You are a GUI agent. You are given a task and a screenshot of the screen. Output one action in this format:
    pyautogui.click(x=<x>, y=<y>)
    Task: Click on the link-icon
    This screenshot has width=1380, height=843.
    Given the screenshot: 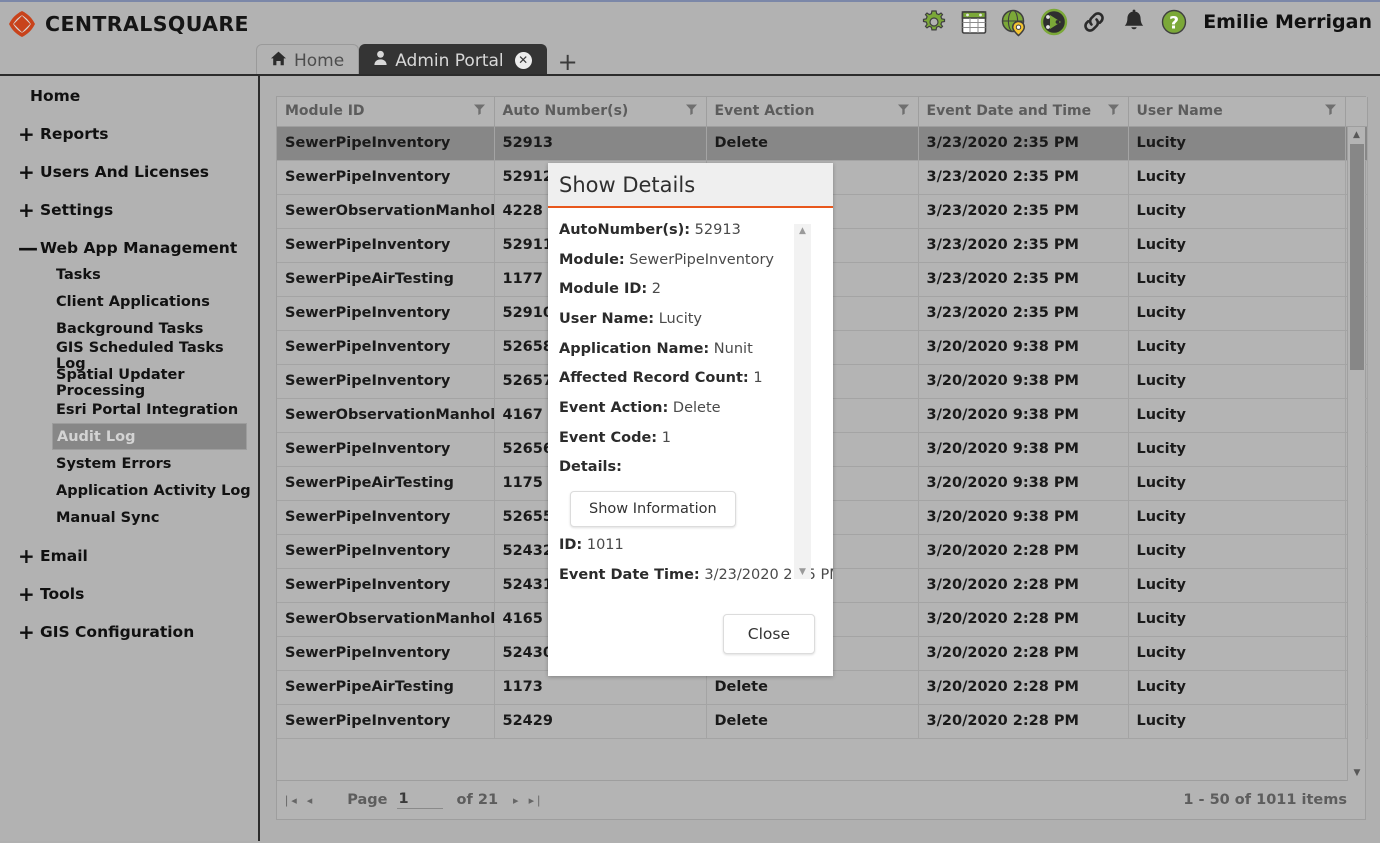 What is the action you would take?
    pyautogui.click(x=1094, y=22)
    